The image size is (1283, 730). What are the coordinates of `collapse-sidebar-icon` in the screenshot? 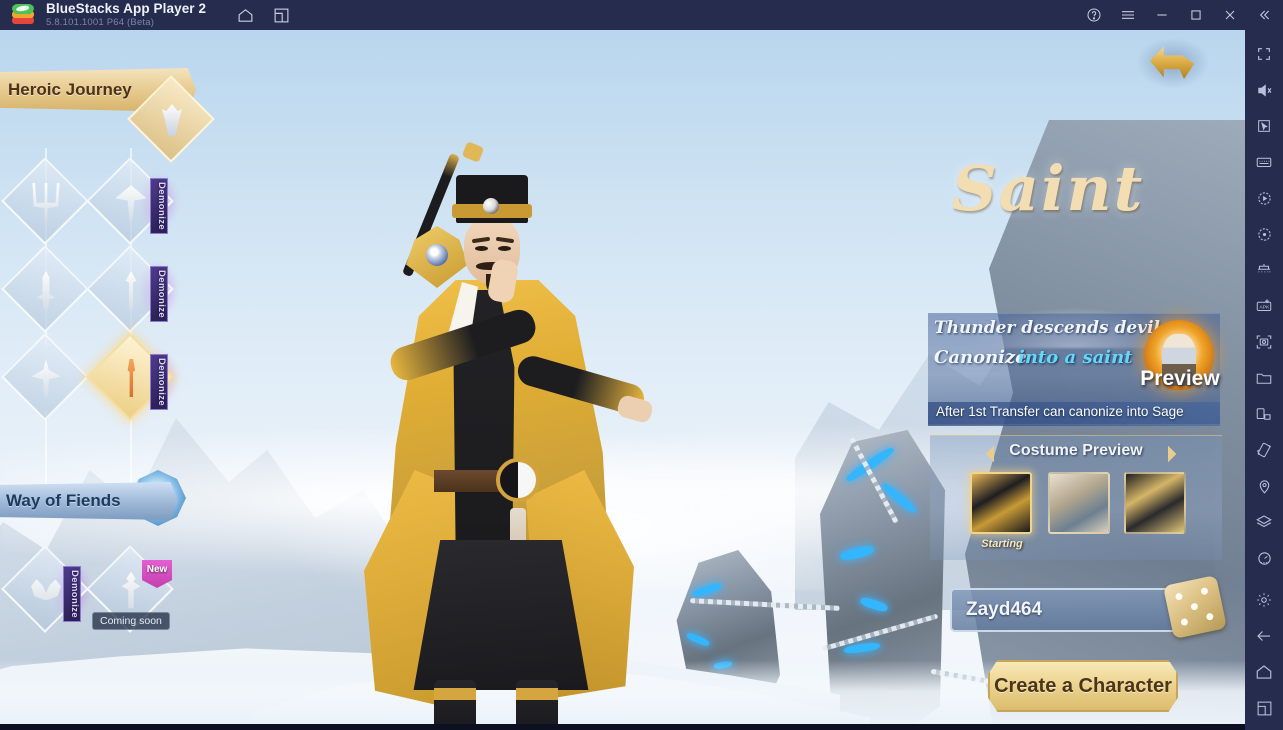 It's located at (1264, 15).